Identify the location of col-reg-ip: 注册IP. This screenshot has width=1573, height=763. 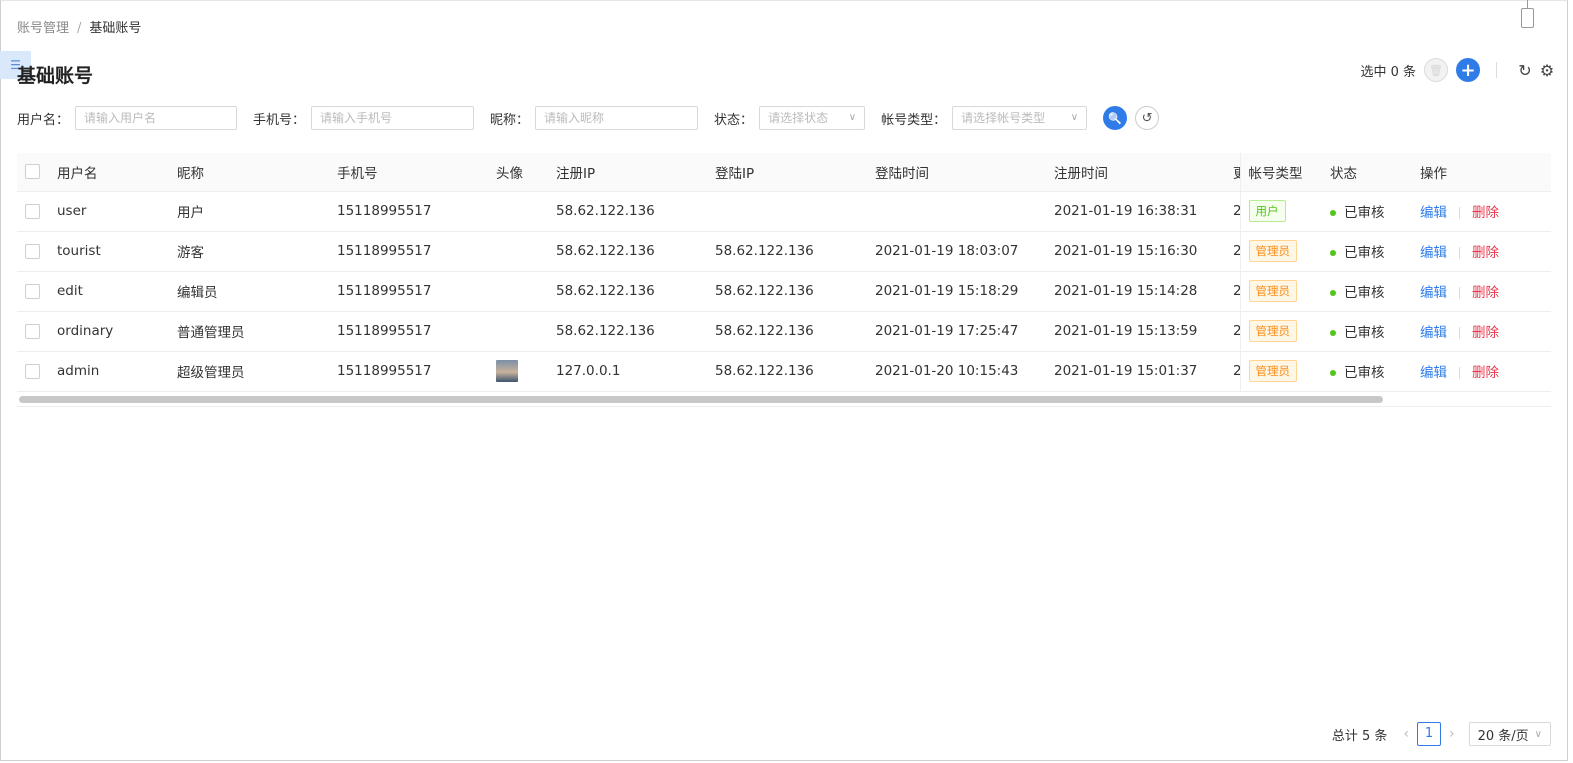
(635, 172).